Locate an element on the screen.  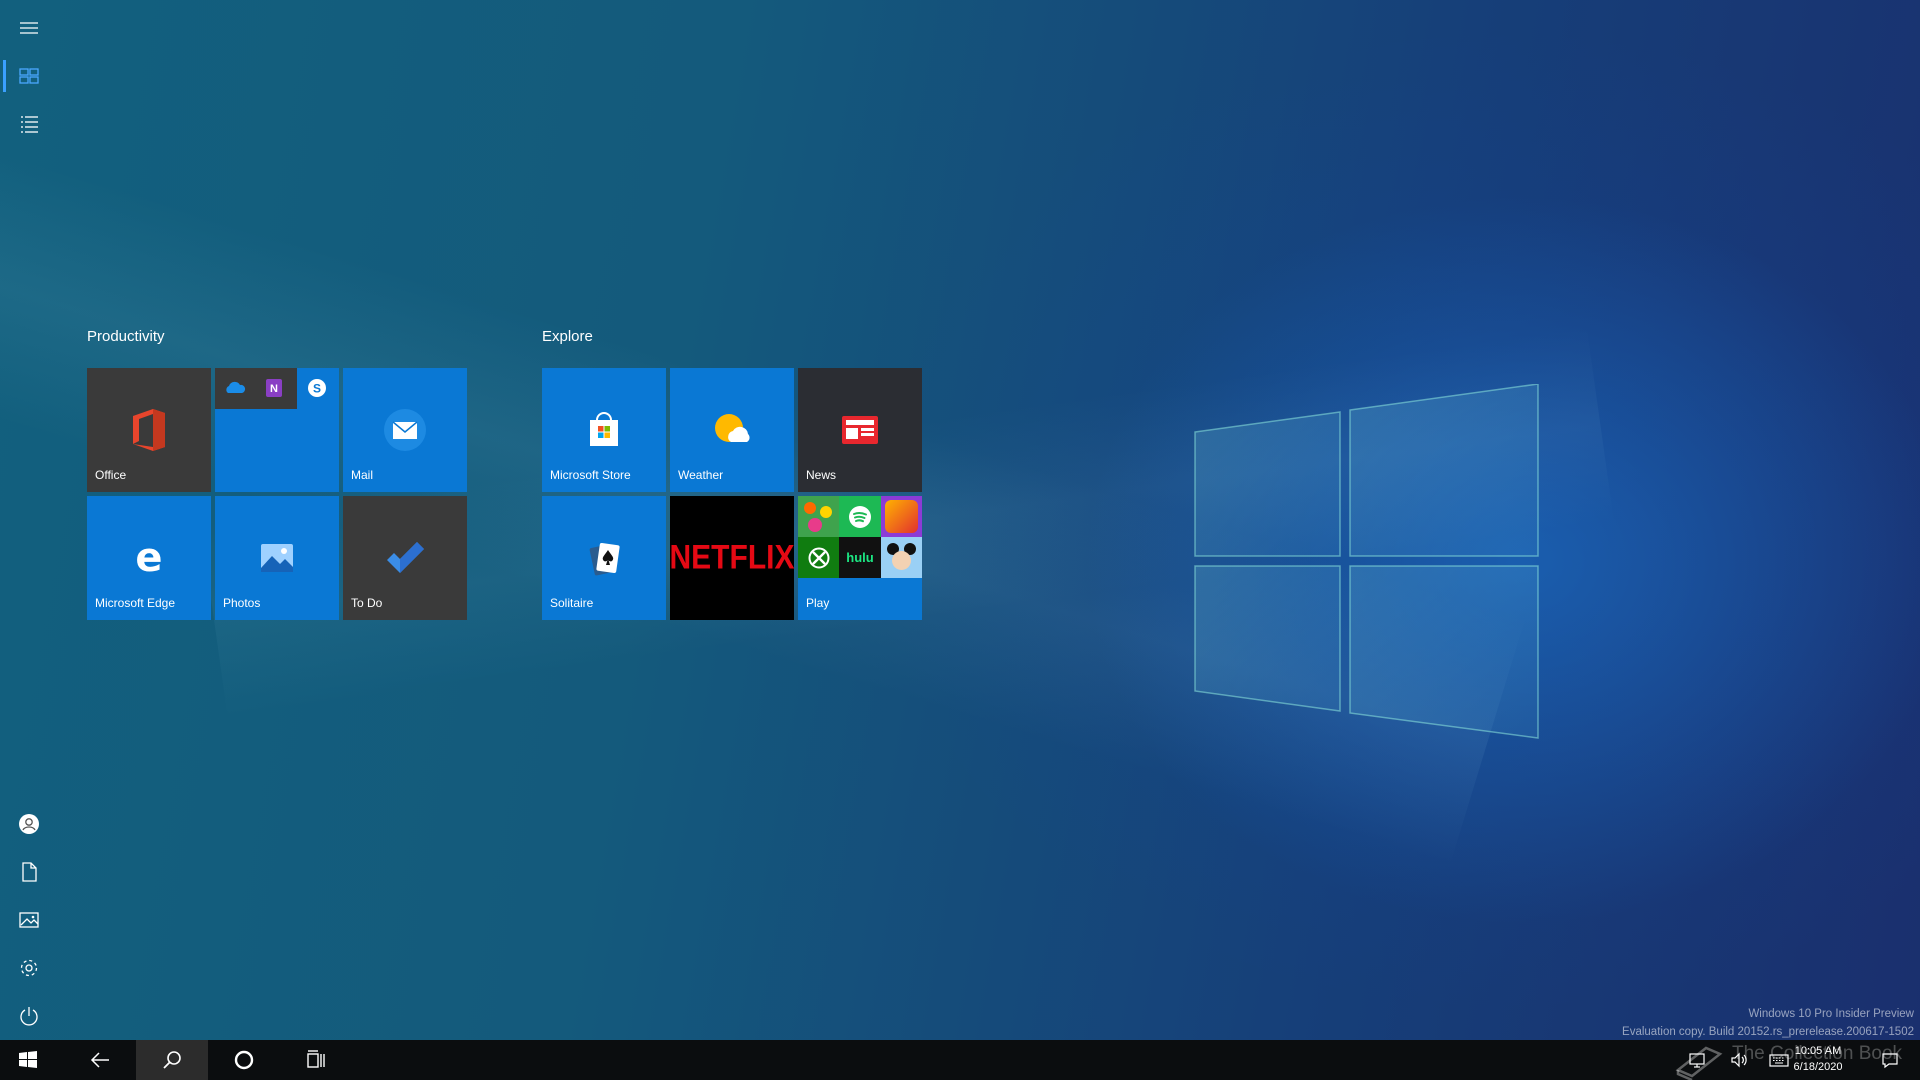
tile-label: Office is located at coordinates (111, 475).